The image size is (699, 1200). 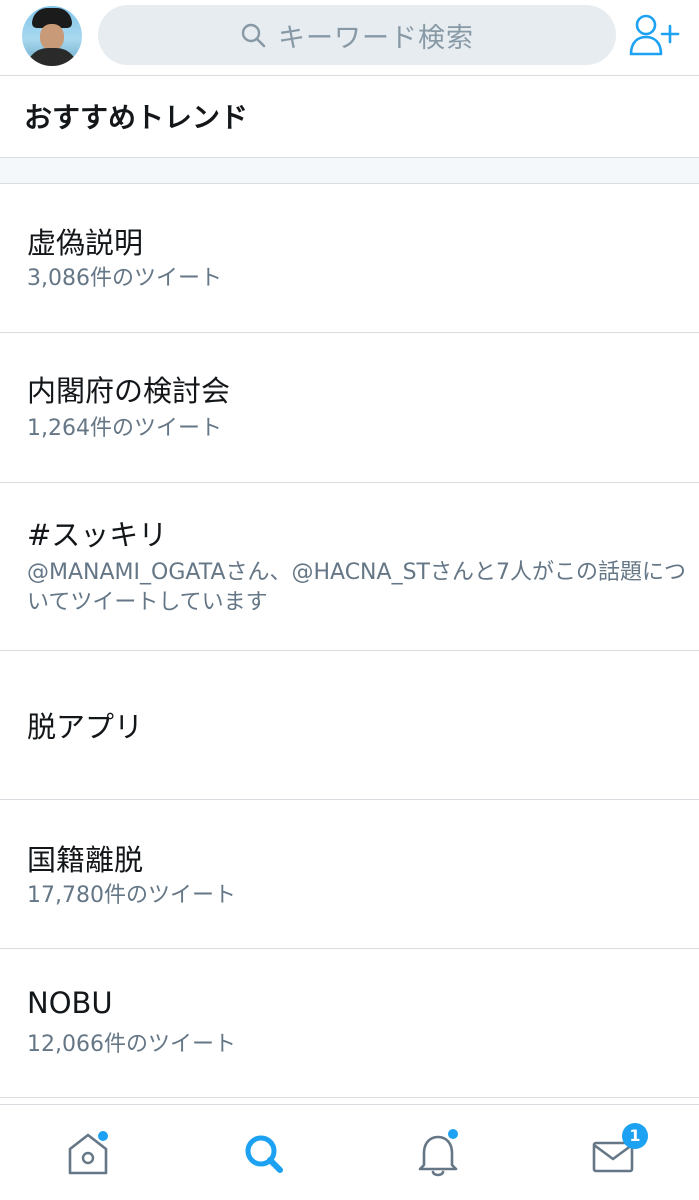 What do you see at coordinates (129, 391) in the screenshot?
I see `trend-name: 内閣府の検討会` at bounding box center [129, 391].